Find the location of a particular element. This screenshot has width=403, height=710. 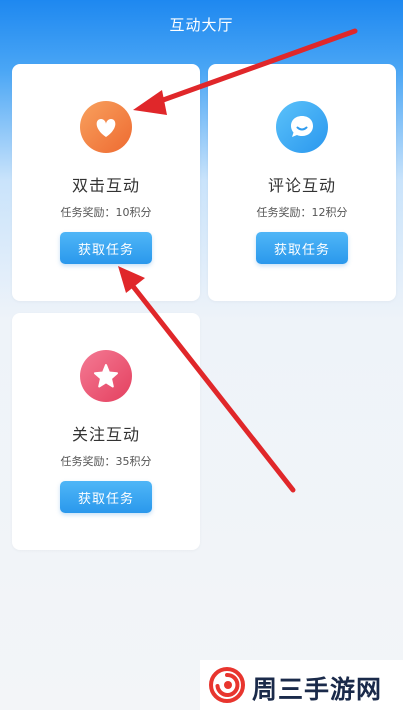

card-title: 双击互动 is located at coordinates (105, 185).